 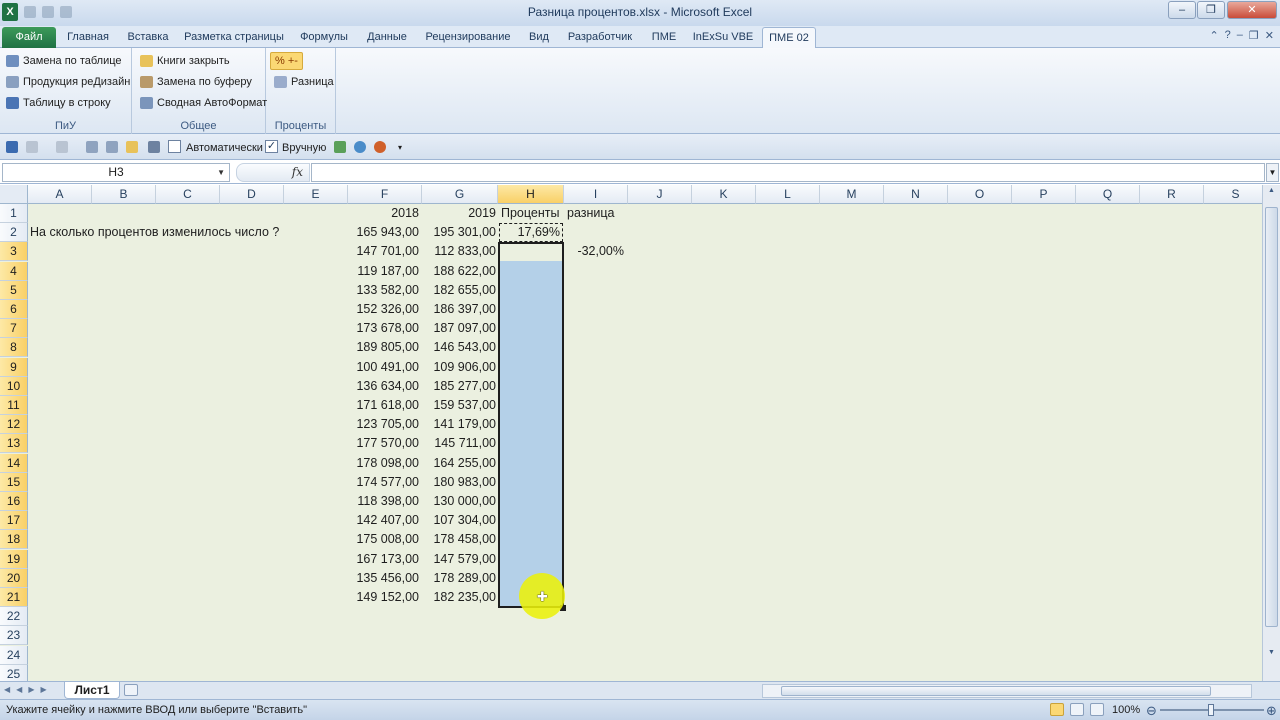 I want to click on browser-icon, so click(x=380, y=147).